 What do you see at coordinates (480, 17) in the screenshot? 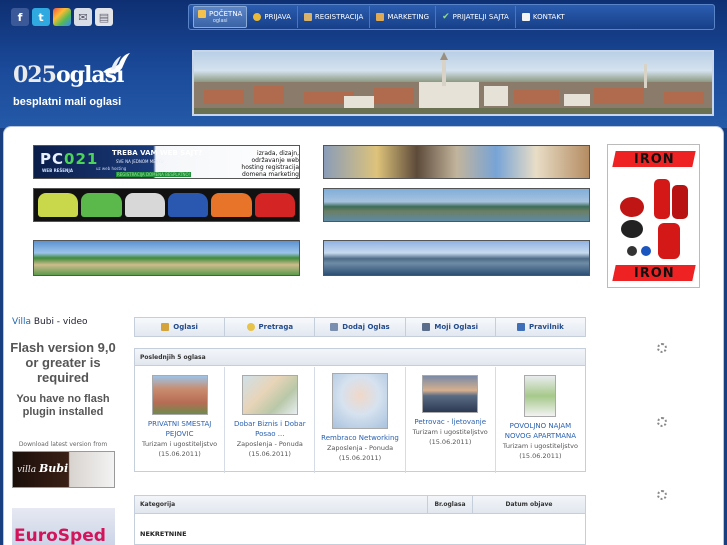
I see `nav-label: PRIJATELJI SAJTA` at bounding box center [480, 17].